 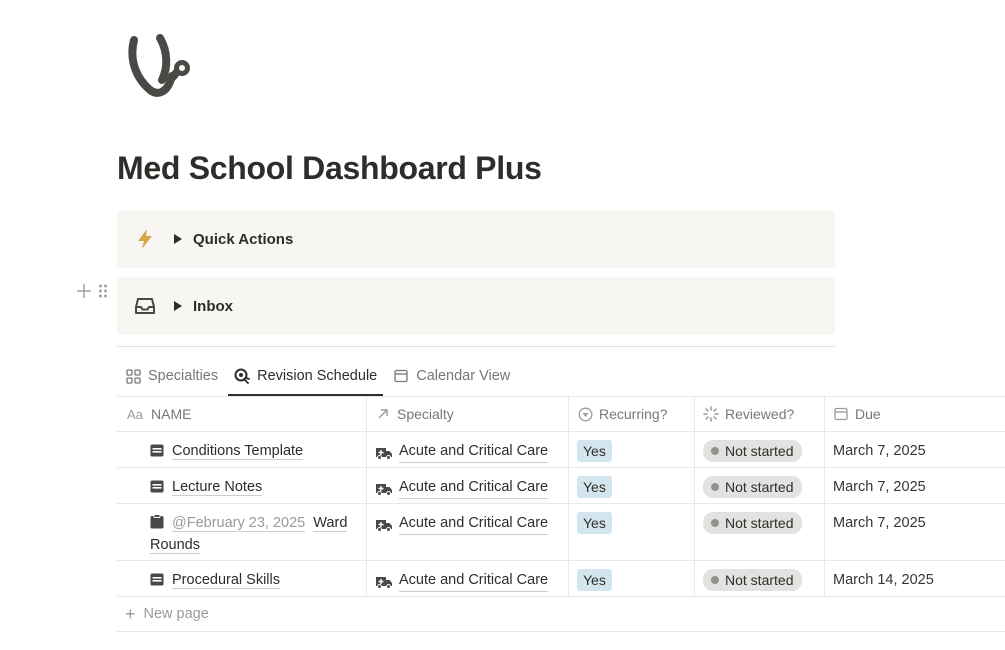 I want to click on plus-icon: +, so click(x=130, y=614).